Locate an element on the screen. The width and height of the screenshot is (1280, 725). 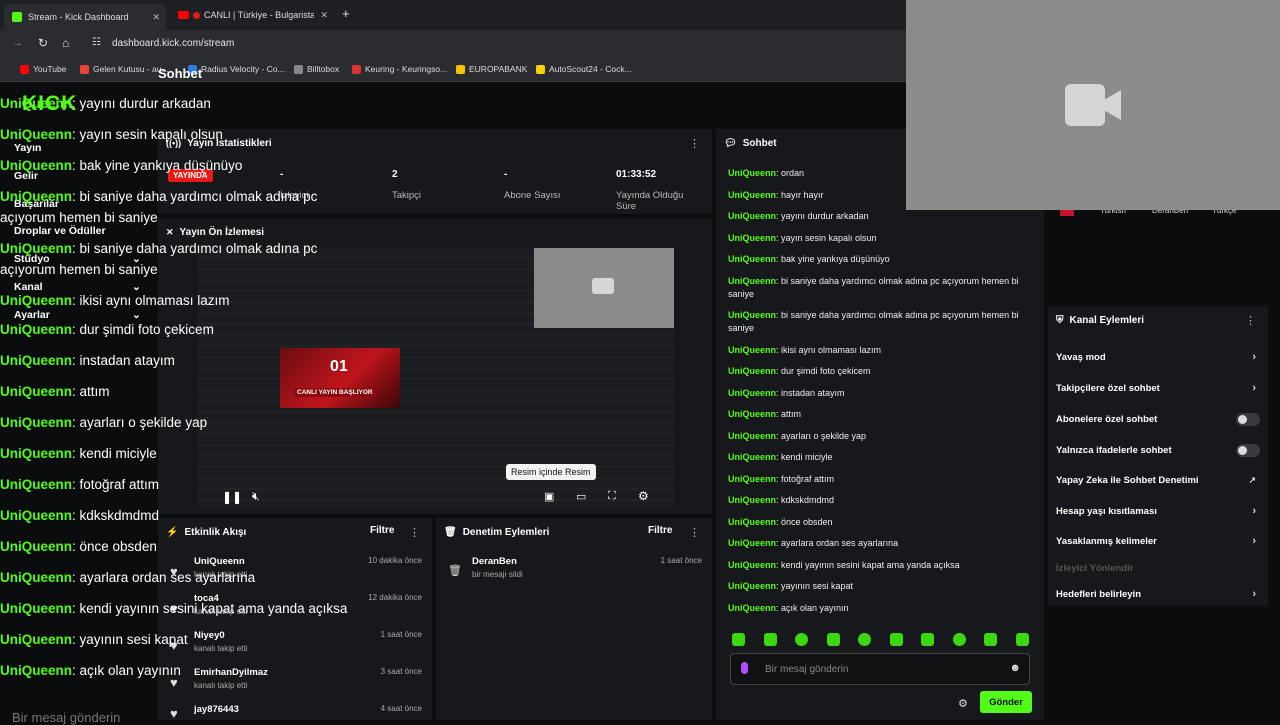
sidebar-item-yayin: Yayın is located at coordinates (27, 148).